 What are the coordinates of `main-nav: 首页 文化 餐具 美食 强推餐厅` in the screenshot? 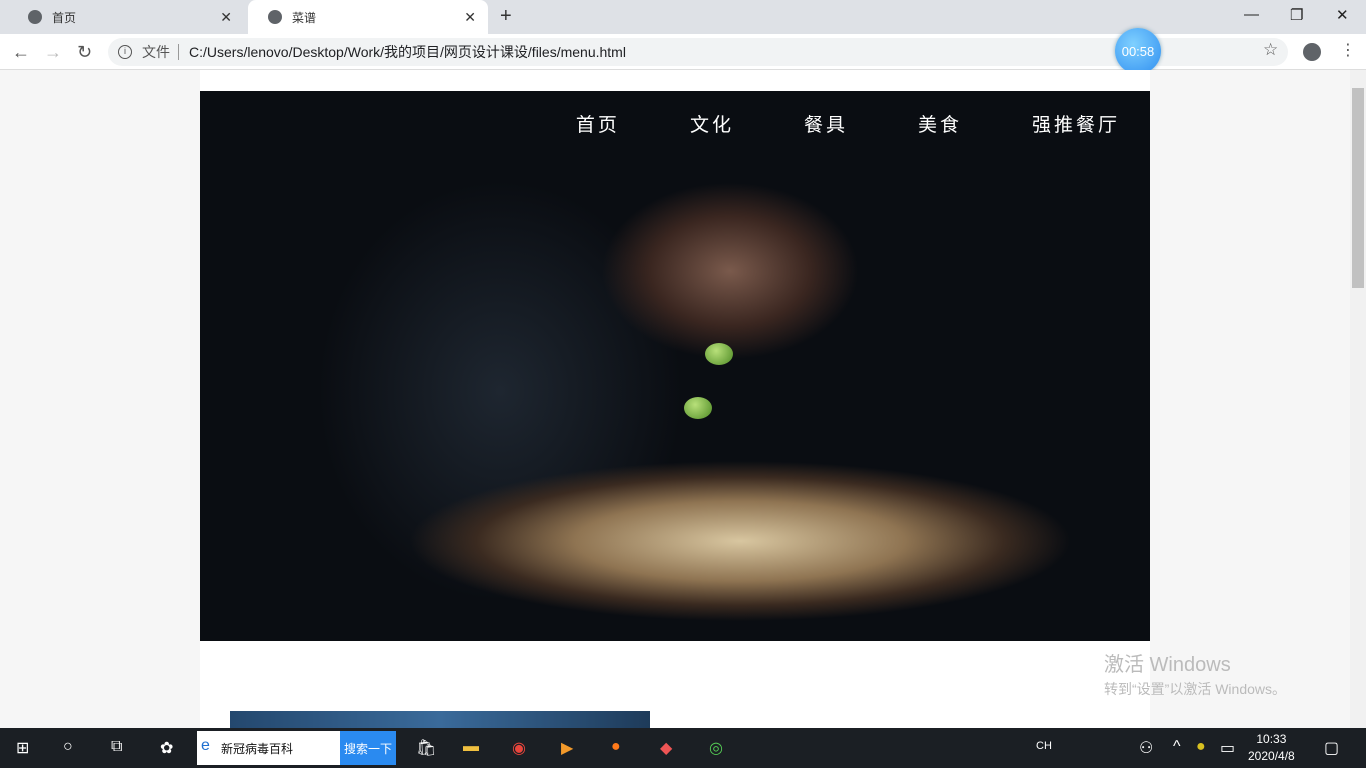 It's located at (813, 123).